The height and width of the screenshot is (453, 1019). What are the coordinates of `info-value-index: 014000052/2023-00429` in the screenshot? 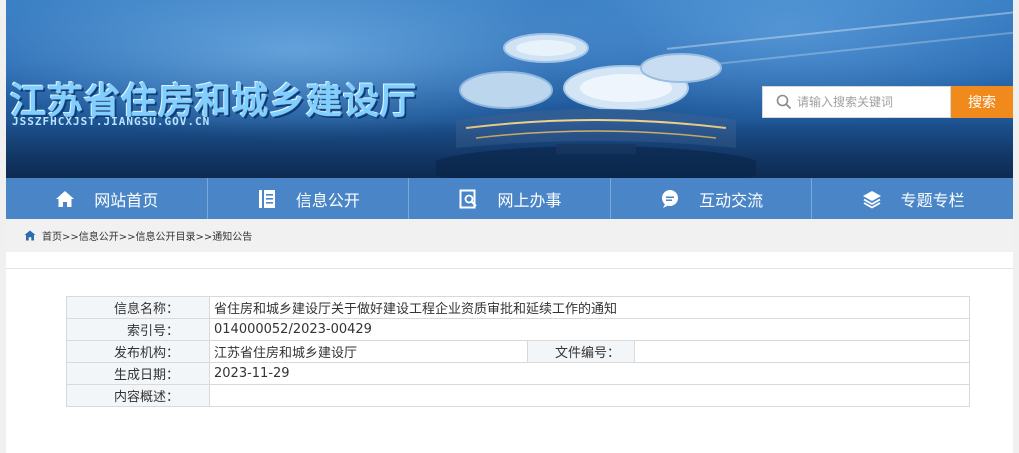 It's located at (589, 329).